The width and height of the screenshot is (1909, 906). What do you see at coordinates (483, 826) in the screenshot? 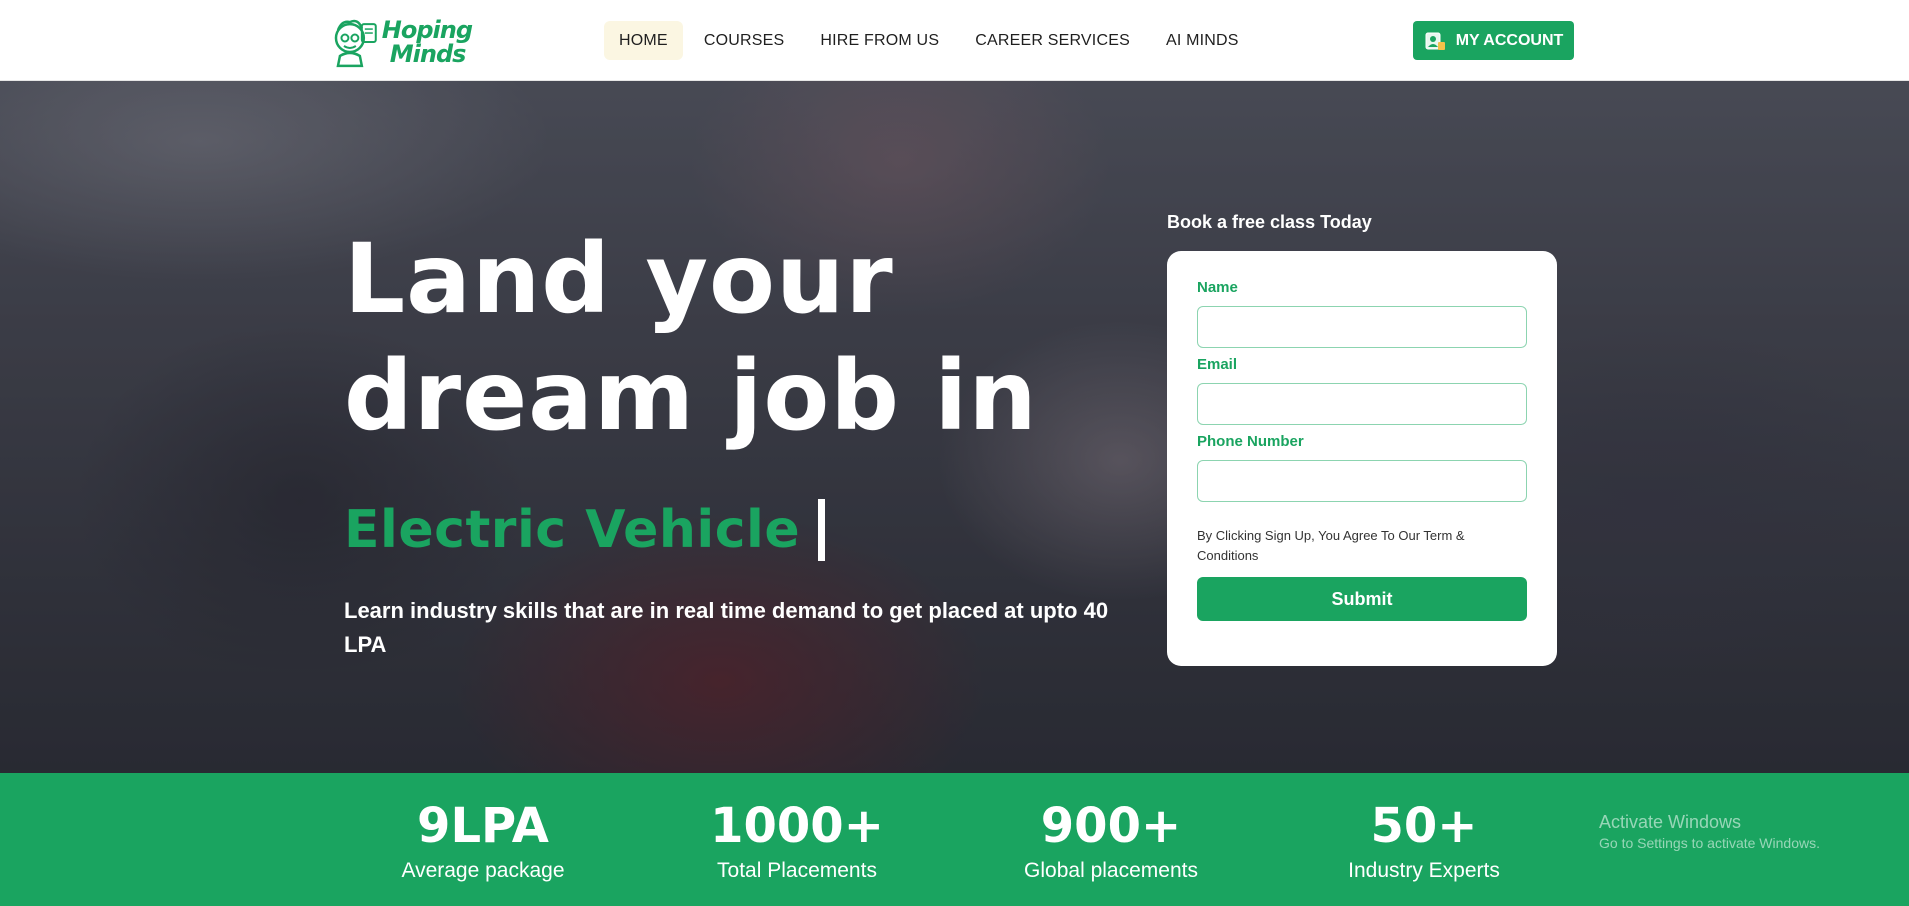
I see `stat-value: 9LPA` at bounding box center [483, 826].